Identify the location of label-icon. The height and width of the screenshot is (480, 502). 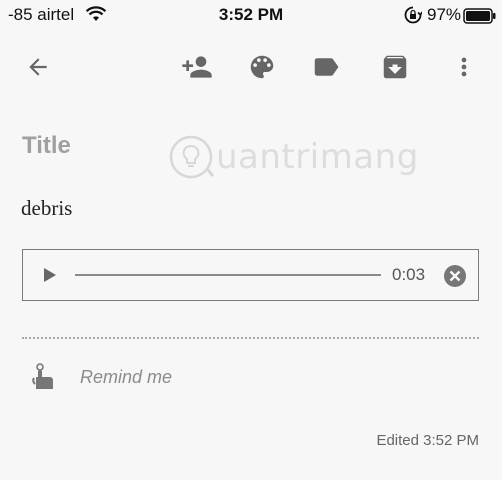
(326, 67).